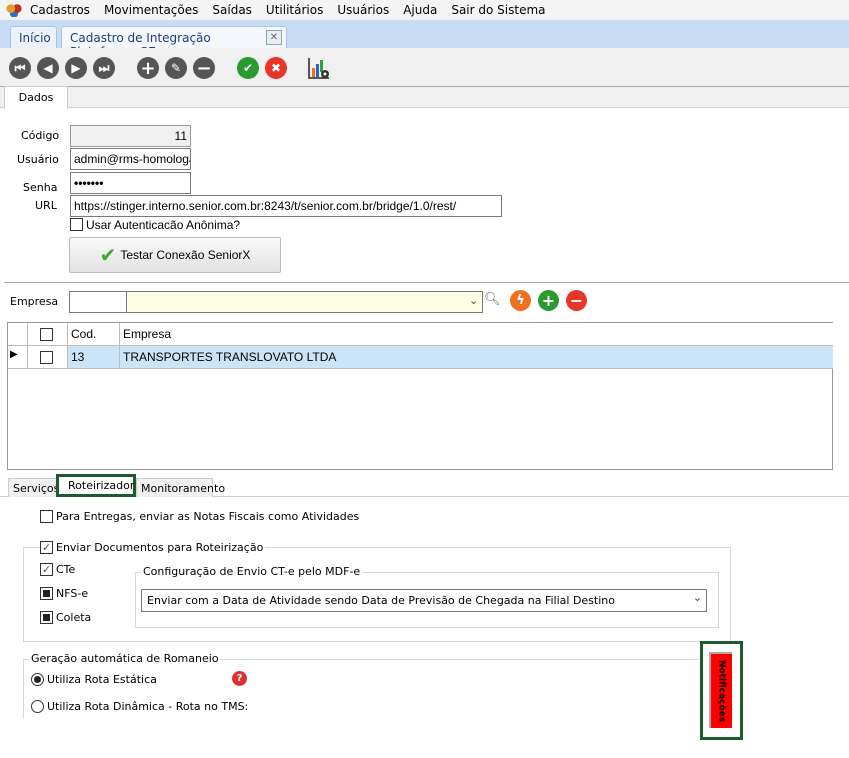  Describe the element at coordinates (274, 37) in the screenshot. I see `close-tab-icon: ✕` at that location.